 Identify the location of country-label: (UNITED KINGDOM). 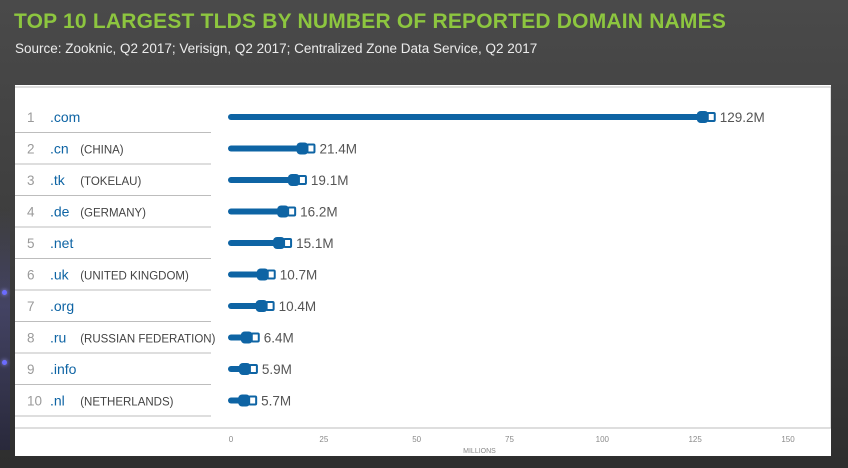
(134, 277).